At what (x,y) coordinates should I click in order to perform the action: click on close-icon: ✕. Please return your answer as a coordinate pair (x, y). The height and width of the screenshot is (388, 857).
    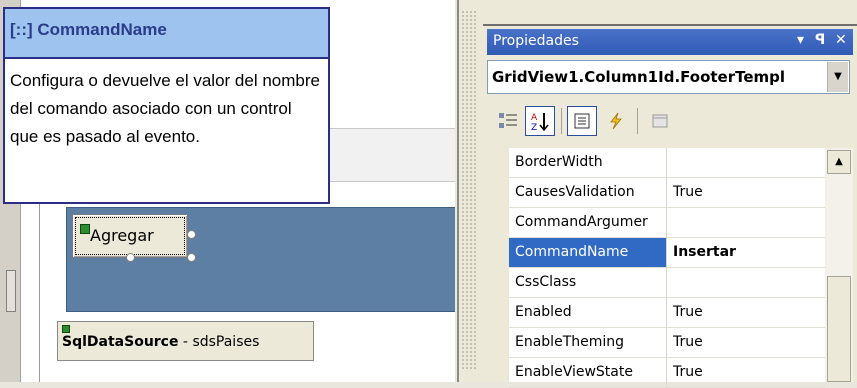
    Looking at the image, I should click on (841, 40).